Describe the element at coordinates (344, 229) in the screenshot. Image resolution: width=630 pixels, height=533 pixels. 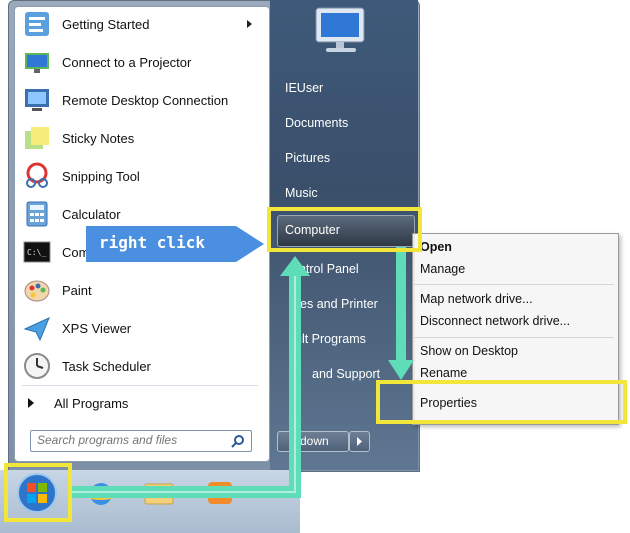
I see `highlight-computer` at that location.